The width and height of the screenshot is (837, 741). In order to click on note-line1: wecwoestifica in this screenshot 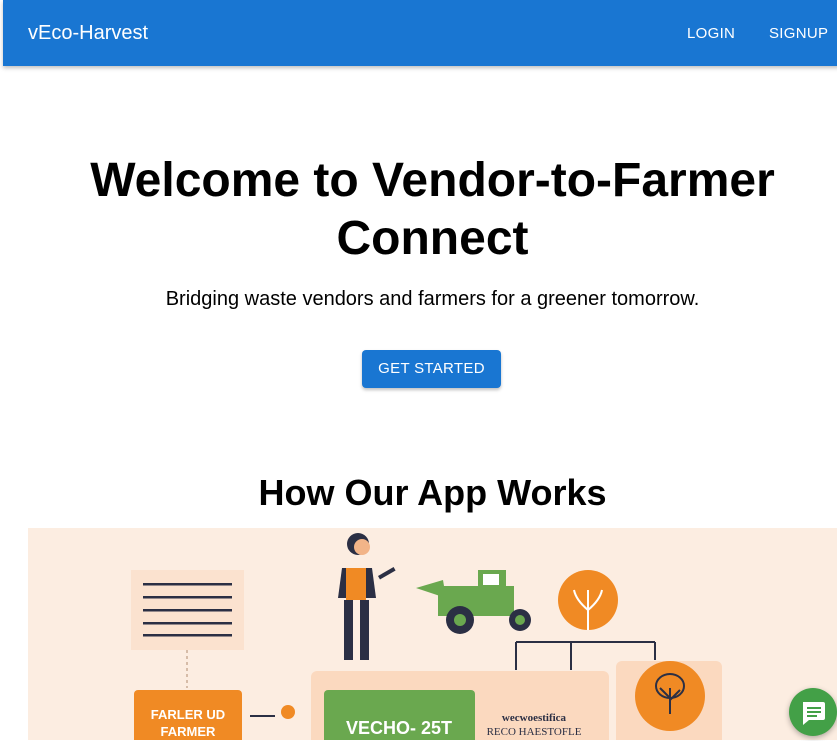, I will do `click(534, 718)`.